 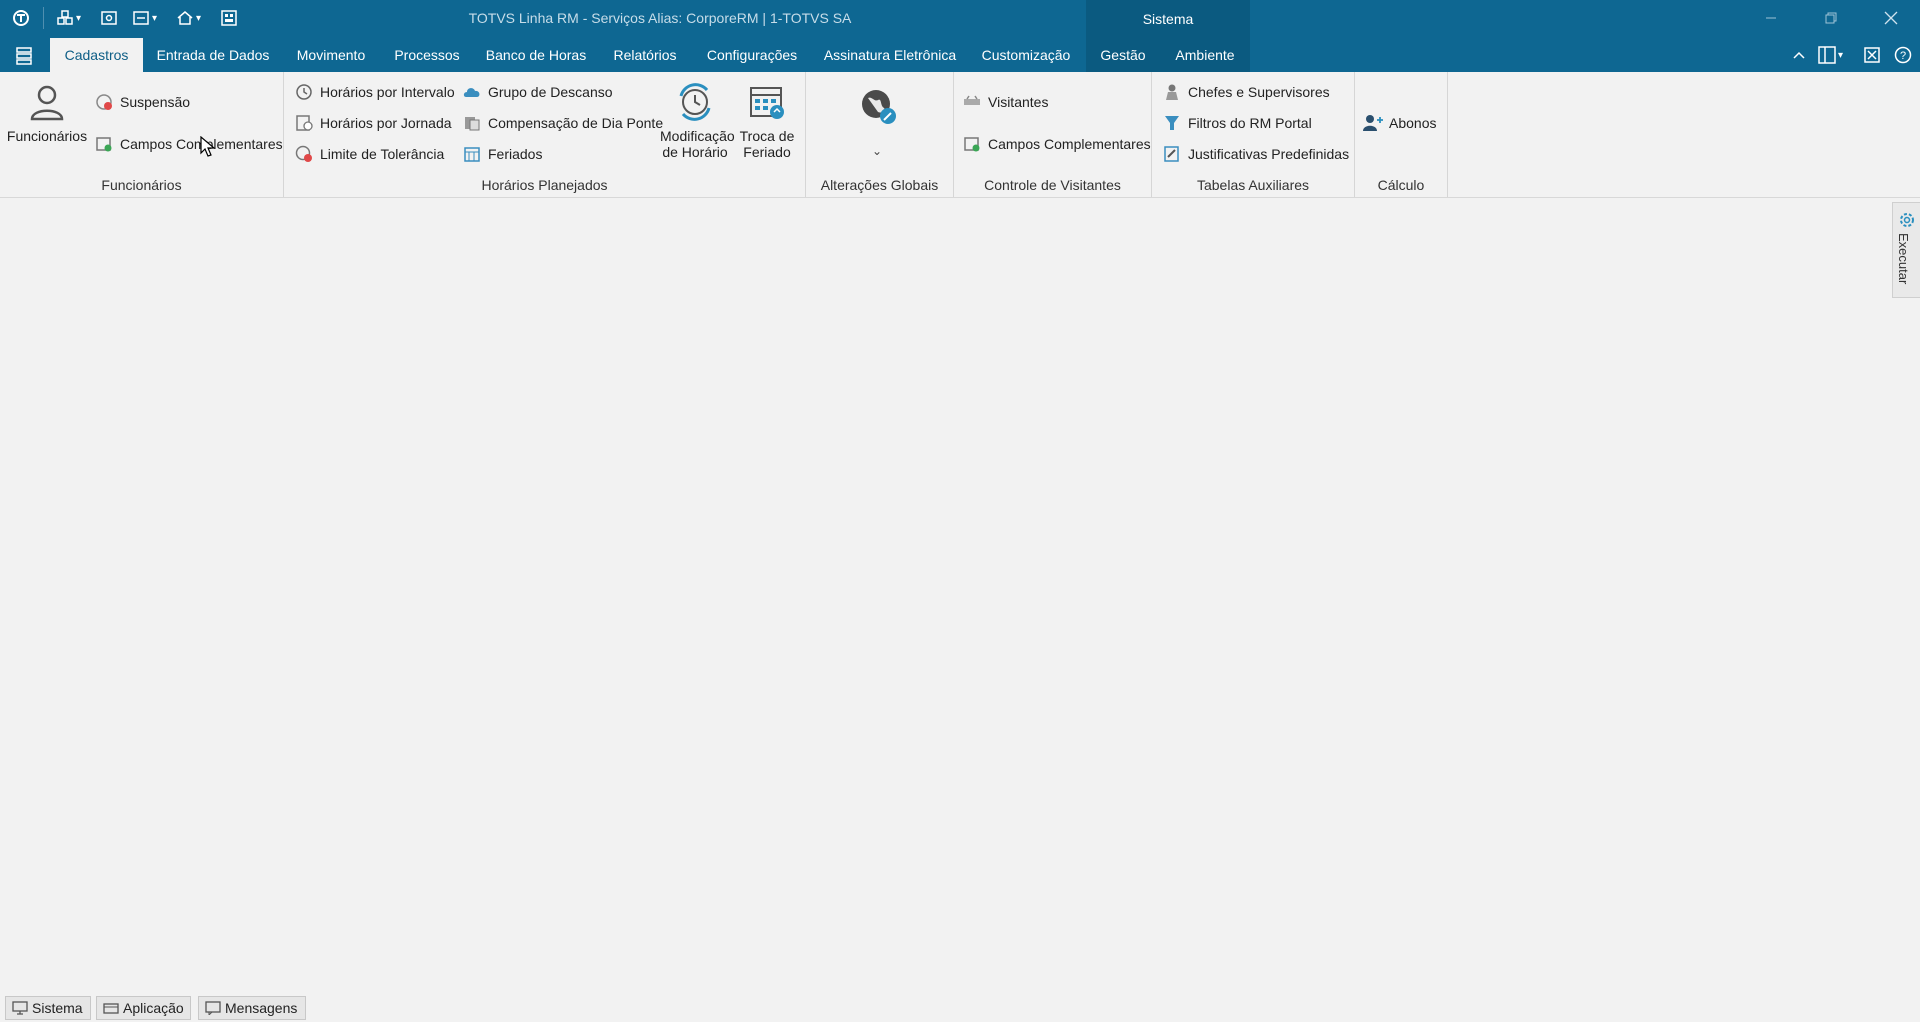 I want to click on view-icon, so click(x=109, y=18).